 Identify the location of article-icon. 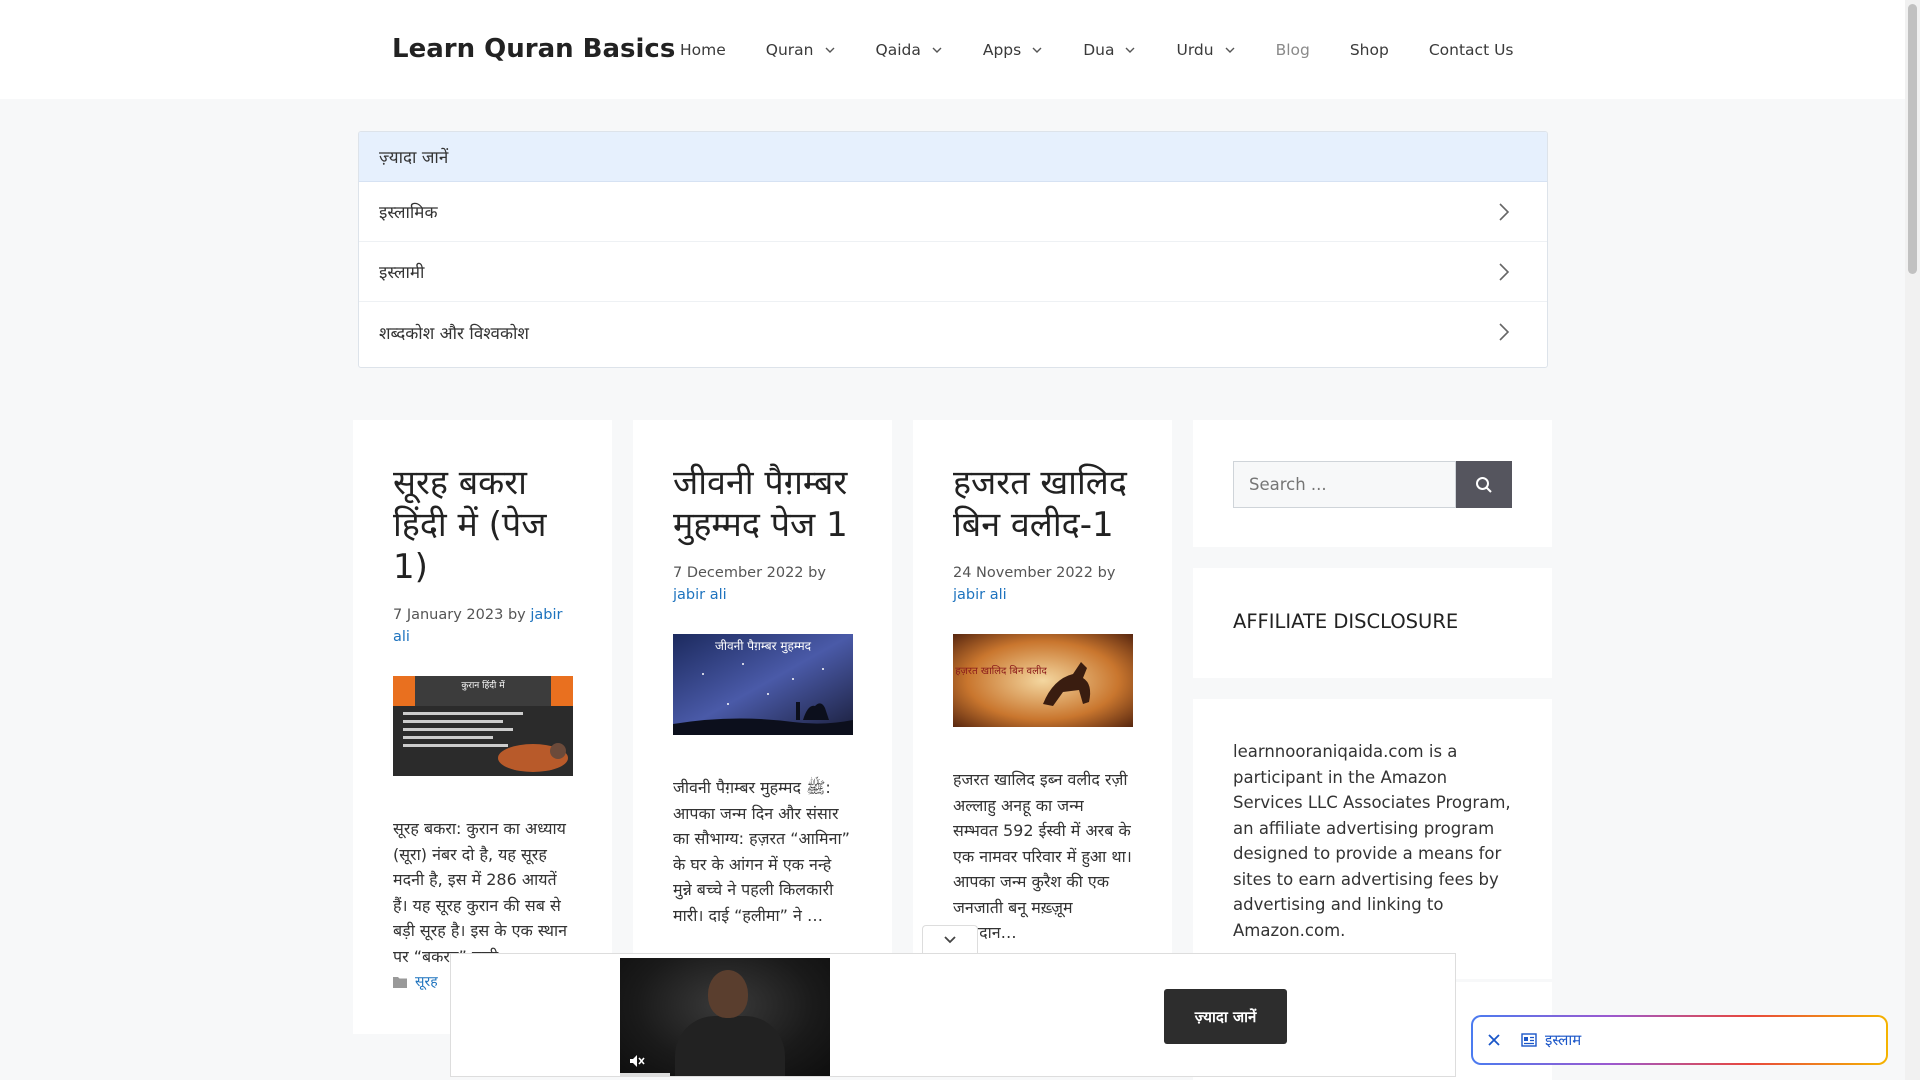
(1529, 1040).